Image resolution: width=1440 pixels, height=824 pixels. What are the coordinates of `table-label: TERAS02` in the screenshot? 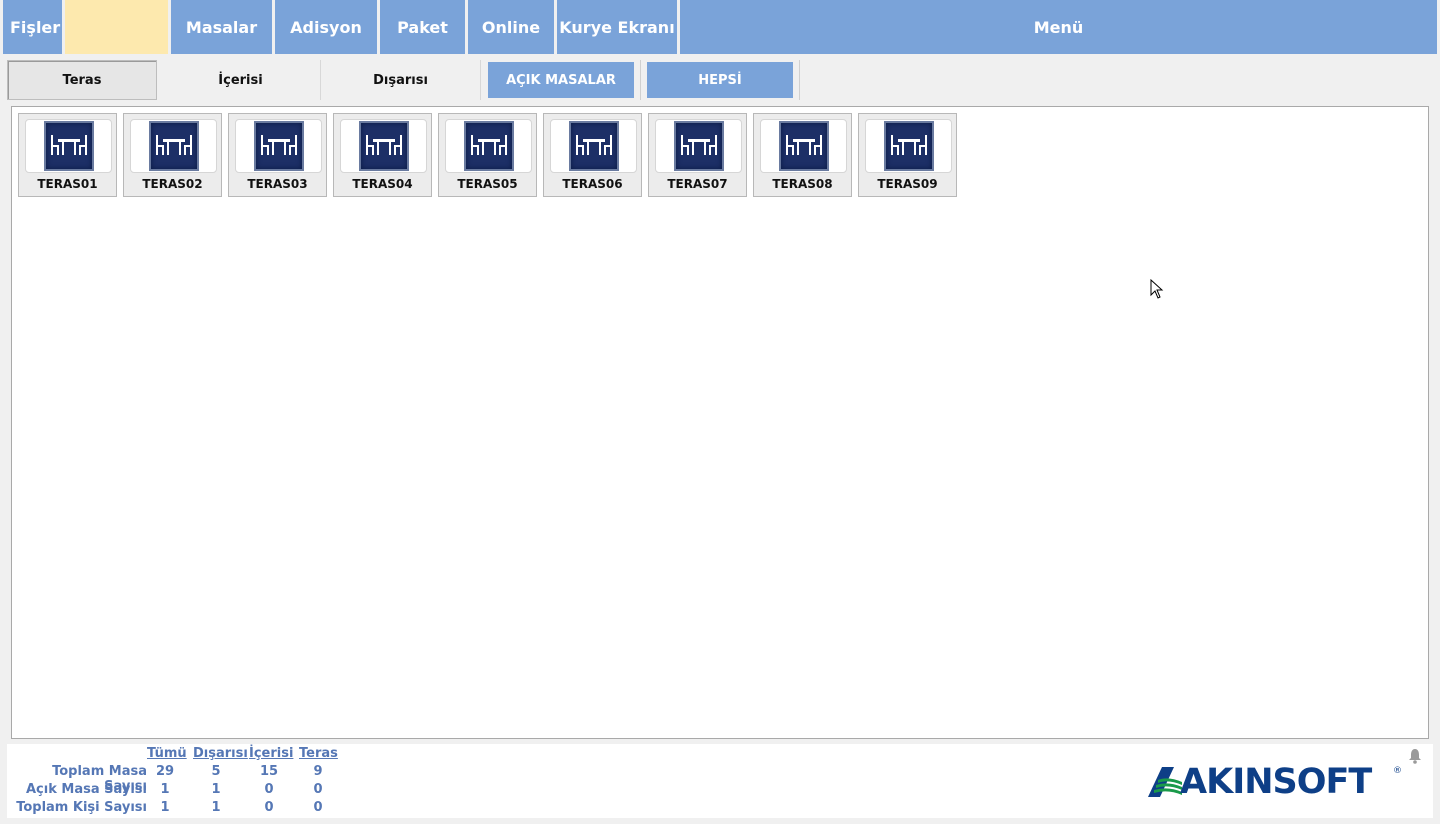 It's located at (172, 184).